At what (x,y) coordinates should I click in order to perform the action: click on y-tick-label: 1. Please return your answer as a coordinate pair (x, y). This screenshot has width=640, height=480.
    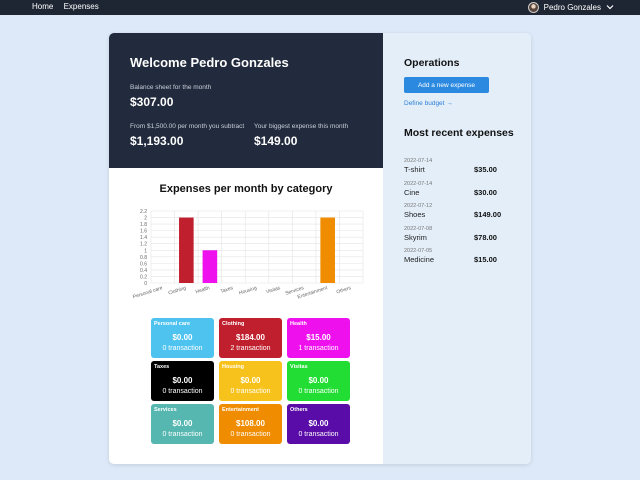
    Looking at the image, I should click on (145, 251).